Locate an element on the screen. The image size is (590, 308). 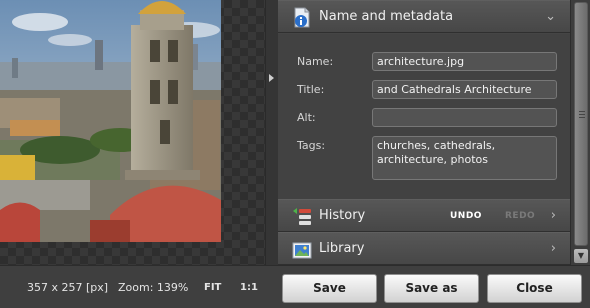
panel-scrollbar: ▼ is located at coordinates (580, 132).